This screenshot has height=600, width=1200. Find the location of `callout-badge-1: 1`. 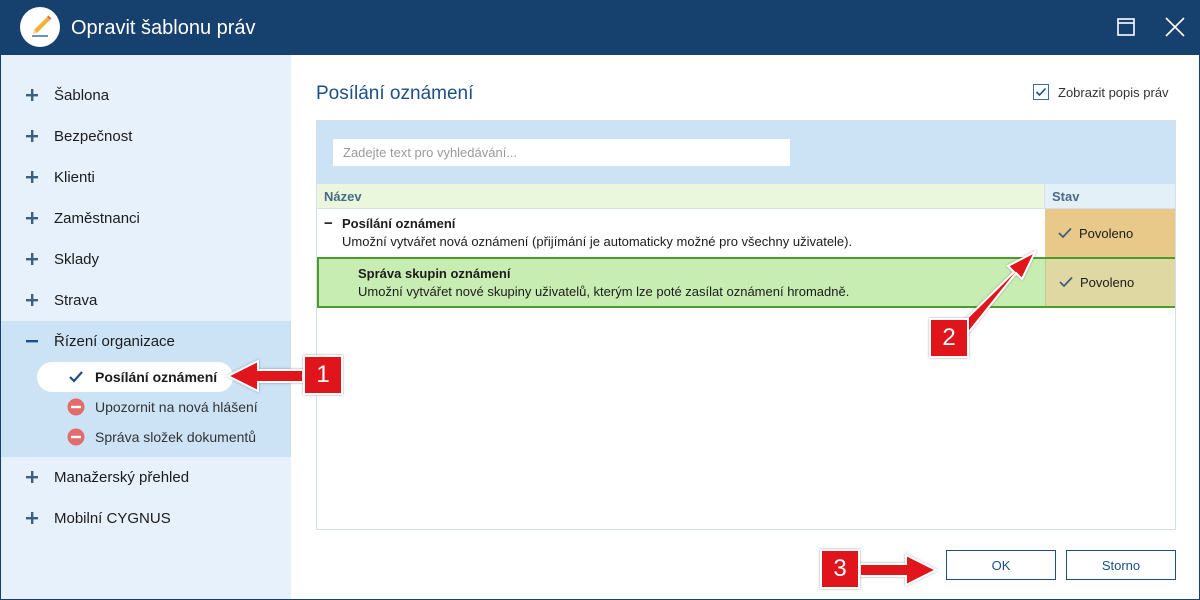

callout-badge-1: 1 is located at coordinates (323, 375).